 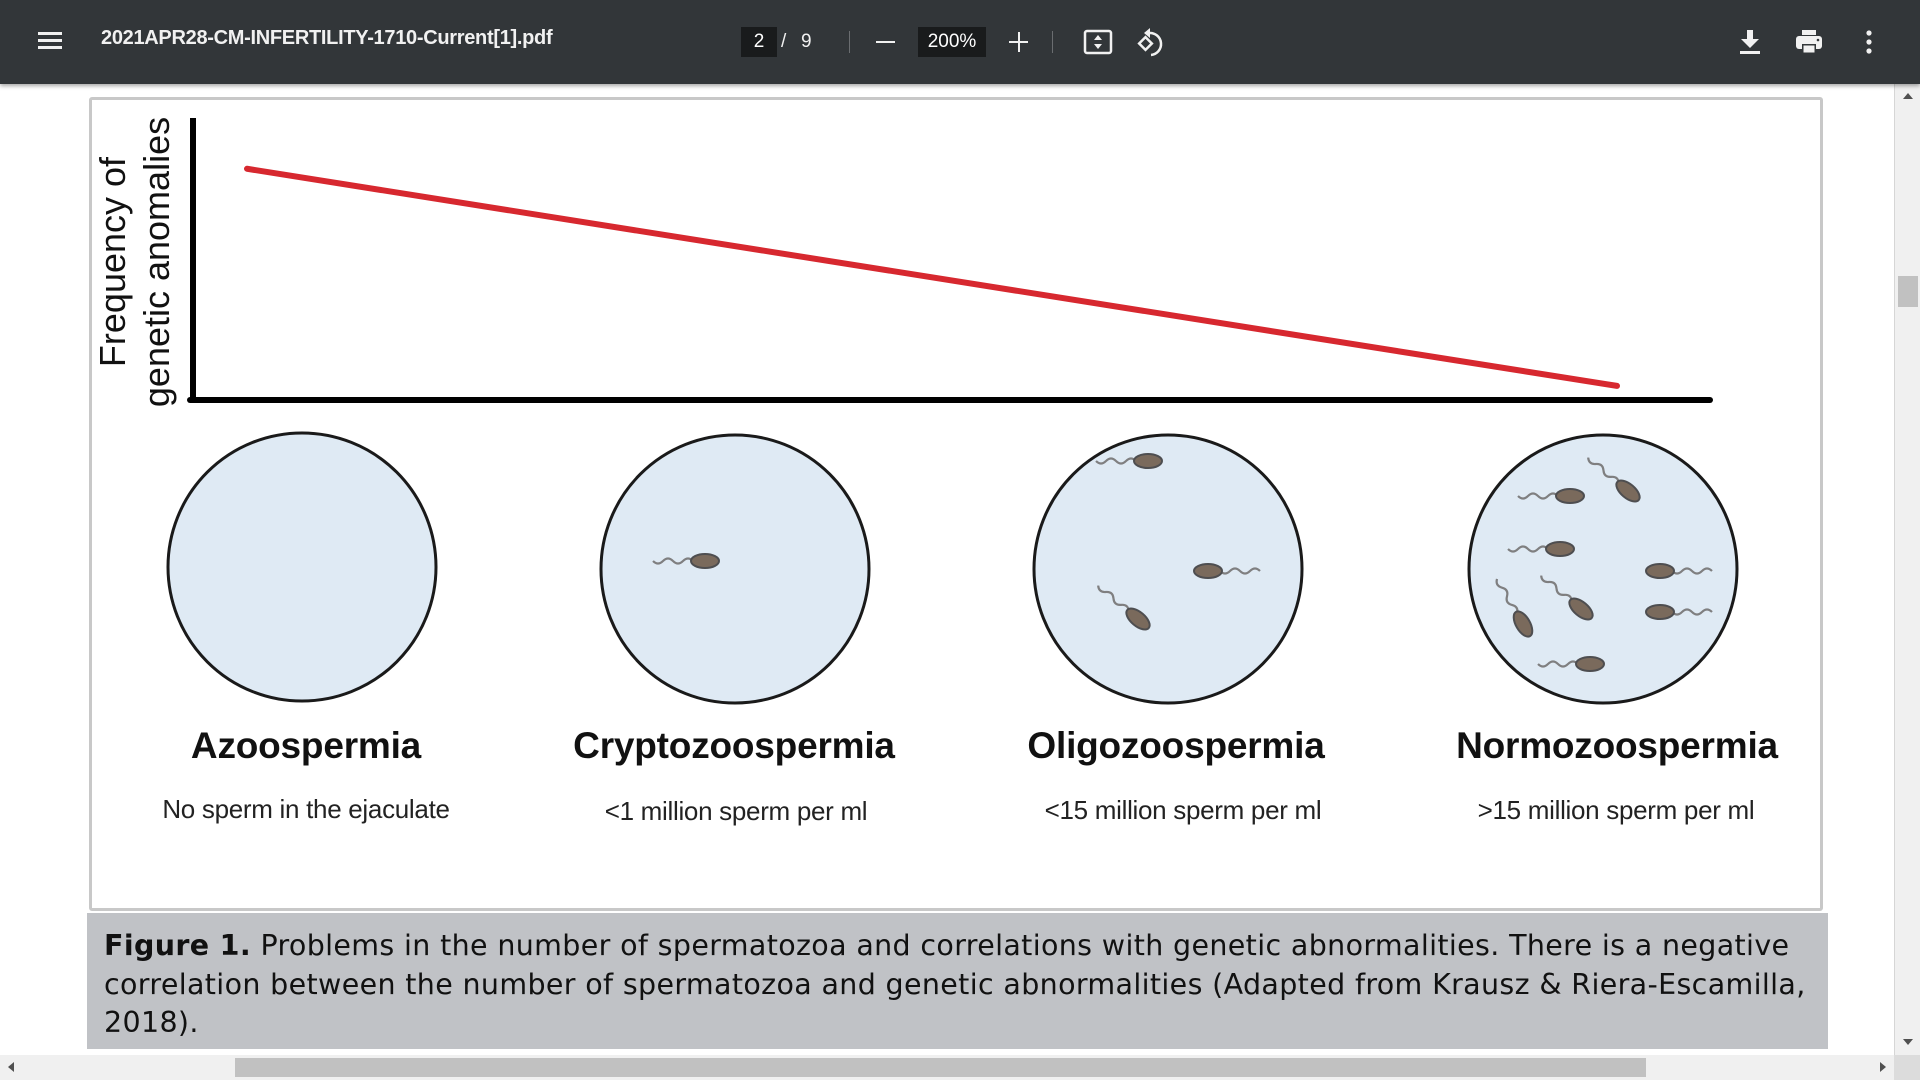 I want to click on download-icon, so click(x=1750, y=42).